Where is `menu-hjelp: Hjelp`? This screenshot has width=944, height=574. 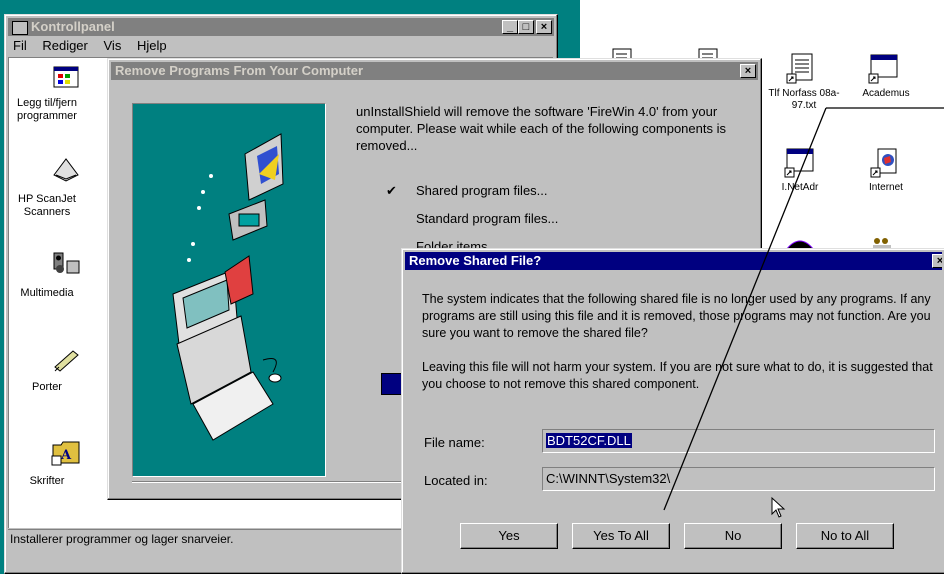
menu-hjelp: Hjelp is located at coordinates (152, 45).